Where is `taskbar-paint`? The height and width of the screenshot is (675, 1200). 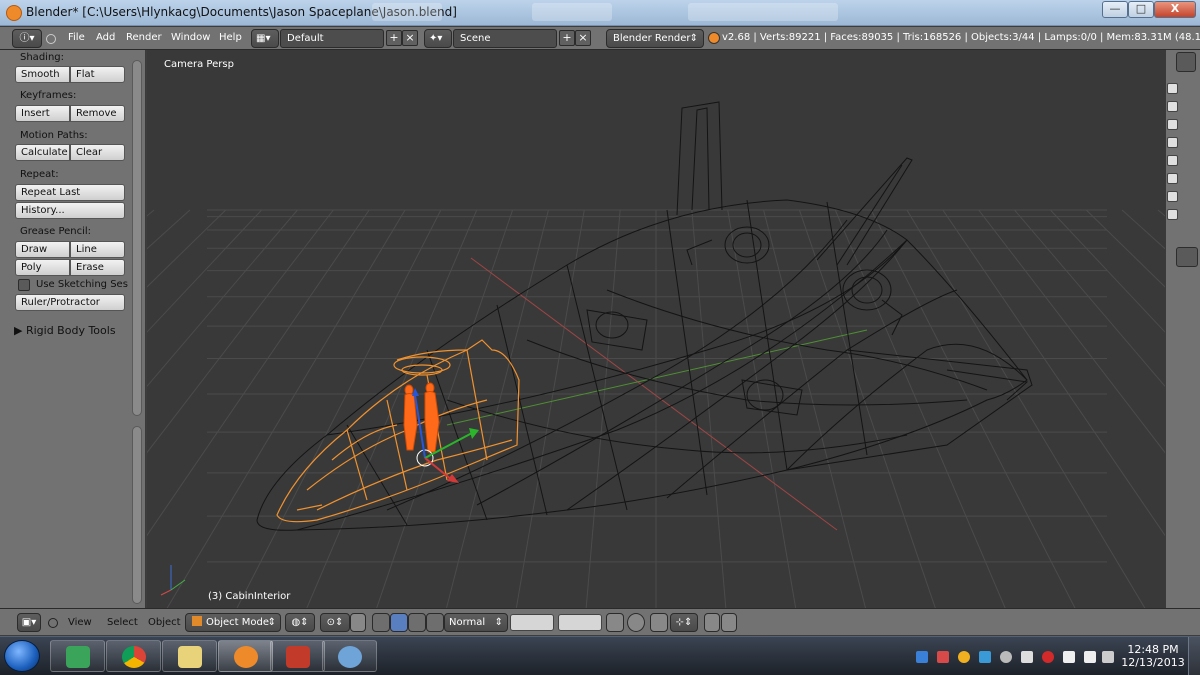
taskbar-paint is located at coordinates (349, 656).